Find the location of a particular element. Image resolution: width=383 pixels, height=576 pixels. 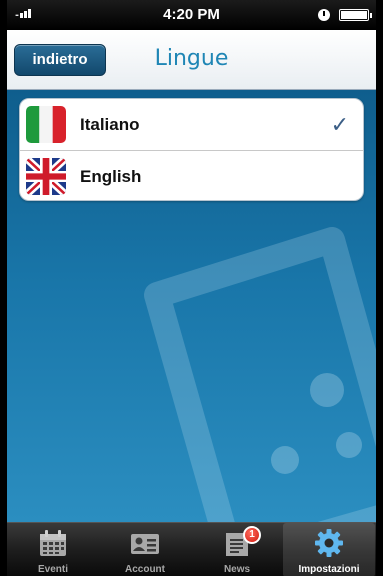

tab-impostazioni: Impostazioni is located at coordinates (329, 549).